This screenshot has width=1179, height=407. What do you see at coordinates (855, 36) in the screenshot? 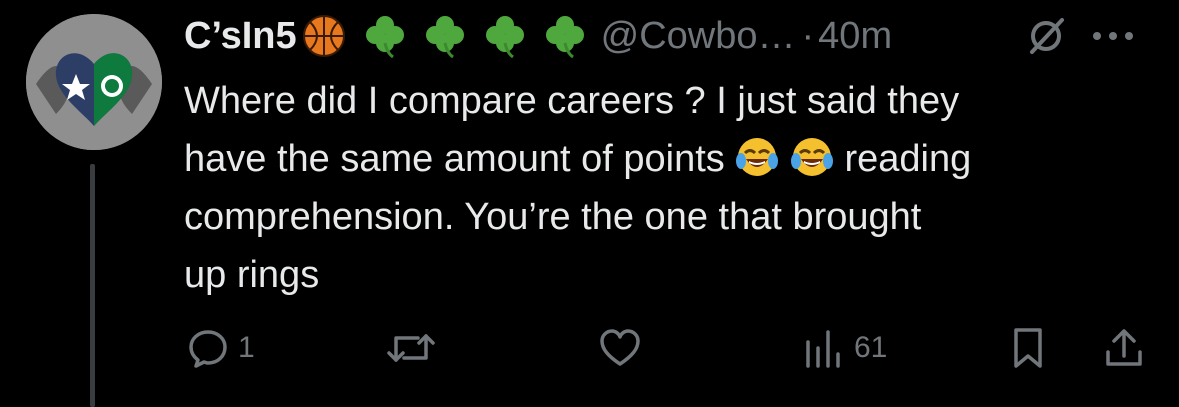
I see `timestamp: 40m` at bounding box center [855, 36].